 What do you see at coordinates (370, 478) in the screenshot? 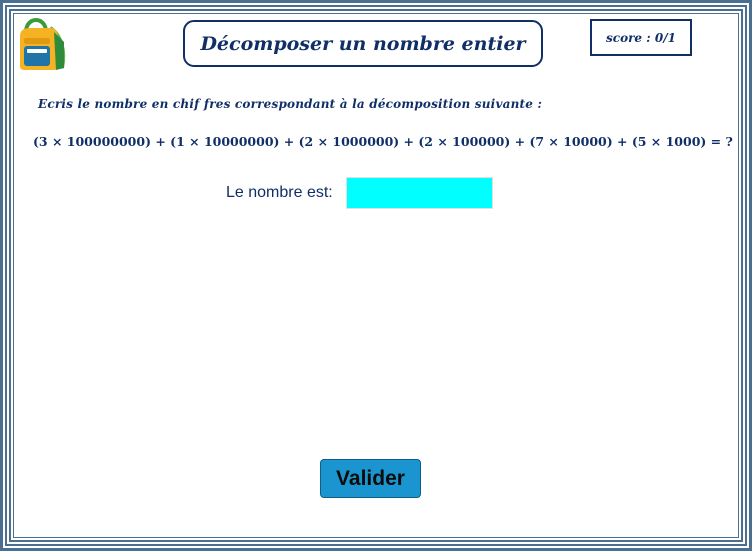
I see `validate-button: Valider` at bounding box center [370, 478].